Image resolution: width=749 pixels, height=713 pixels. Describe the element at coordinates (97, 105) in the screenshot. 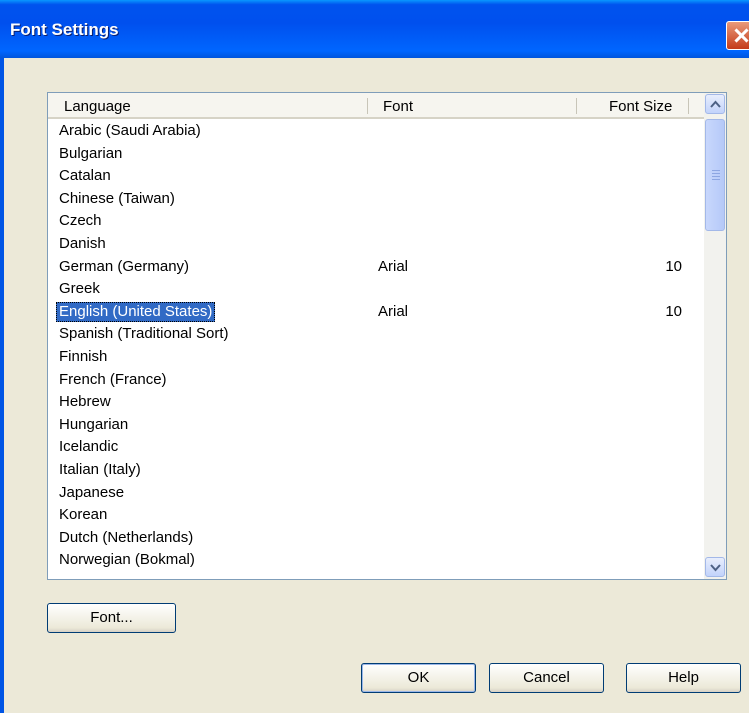

I see `column-header-language: Language` at that location.